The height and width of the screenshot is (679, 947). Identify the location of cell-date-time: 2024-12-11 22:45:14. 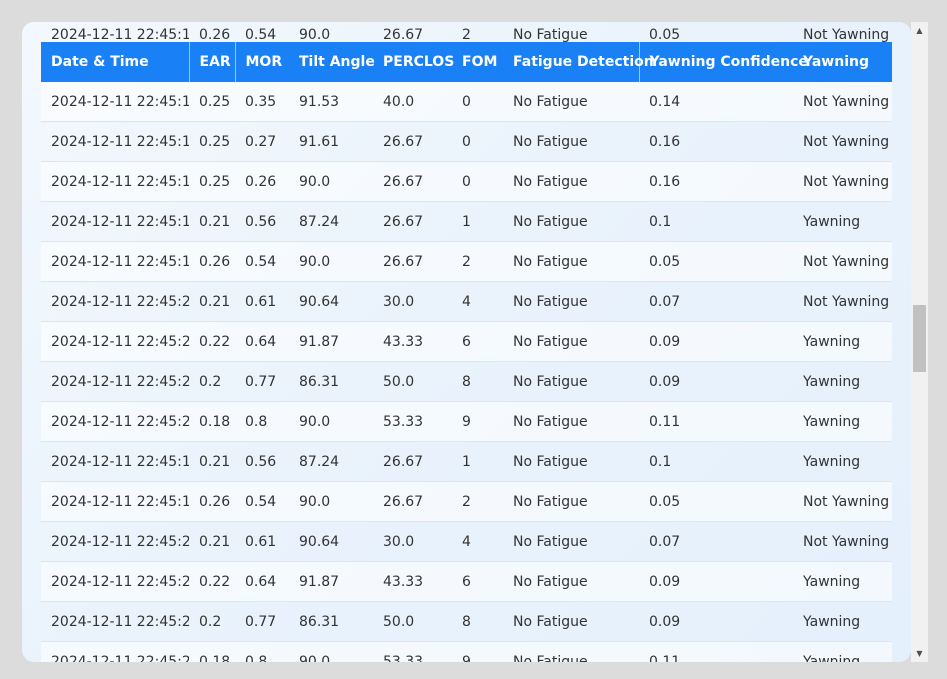
(115, 102).